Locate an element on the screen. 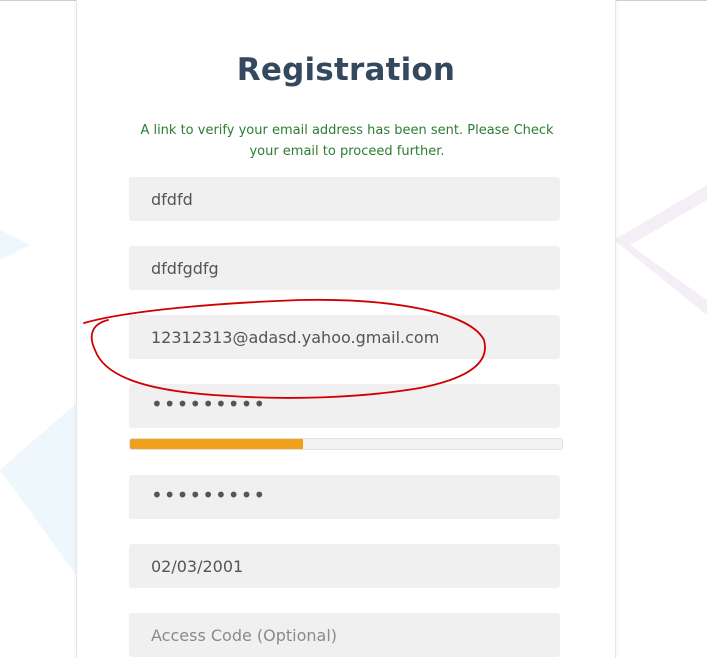  email-field: 12312313@adasd.yahoo.gmail.com is located at coordinates (344, 337).